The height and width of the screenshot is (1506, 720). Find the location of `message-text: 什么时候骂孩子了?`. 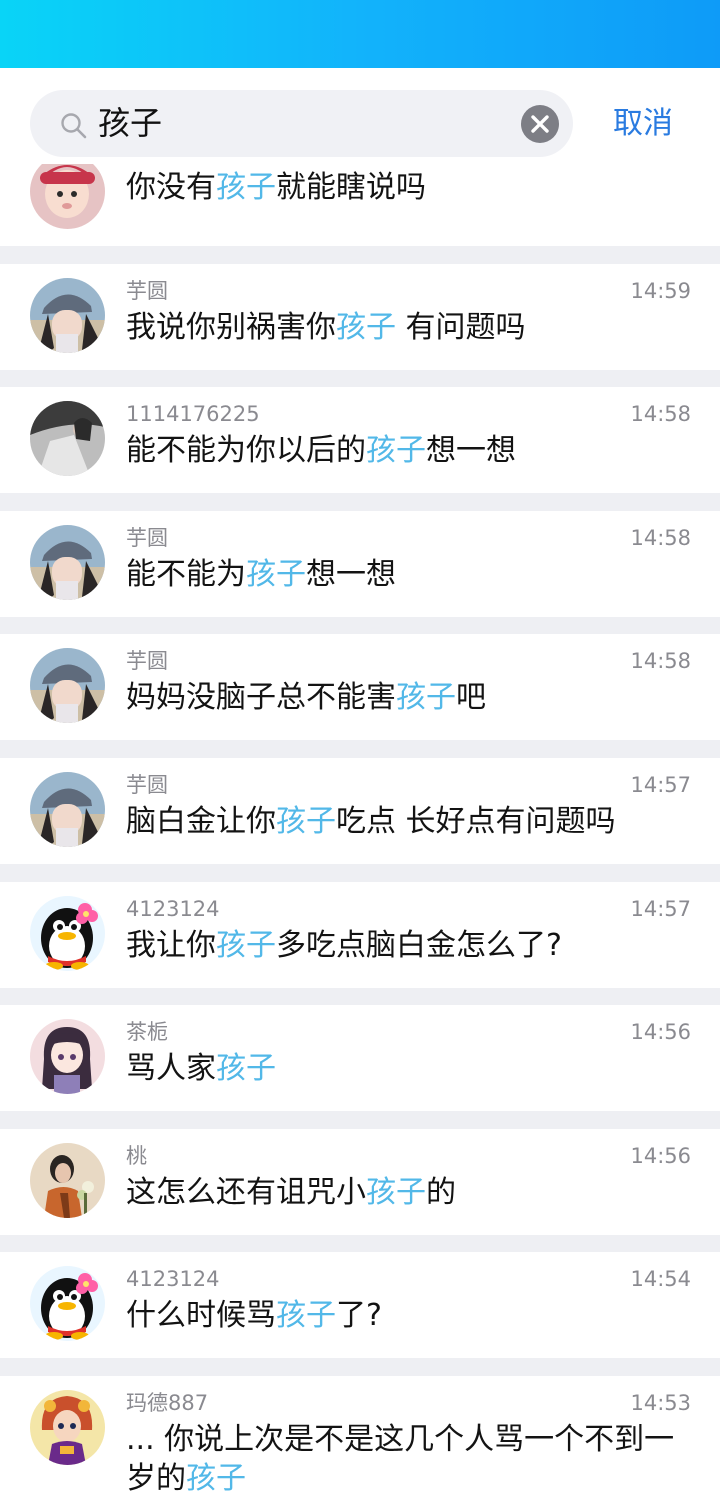

message-text: 什么时候骂孩子了? is located at coordinates (406, 1315).